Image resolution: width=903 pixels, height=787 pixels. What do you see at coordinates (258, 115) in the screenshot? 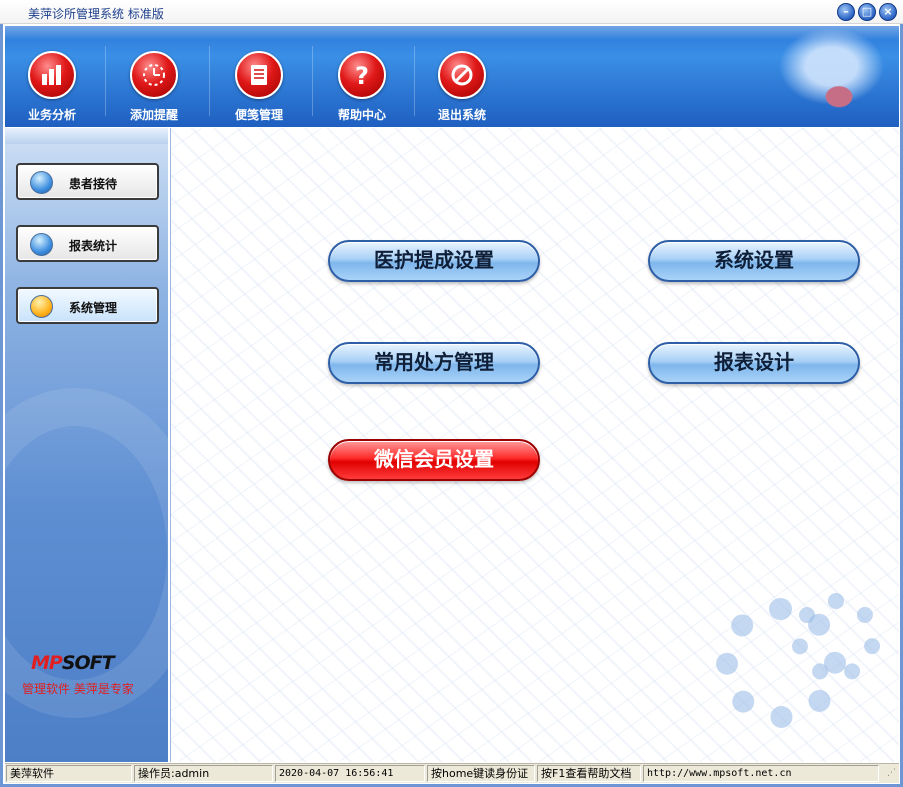
I see `toolbar-item-label: 便笺管理` at bounding box center [258, 115].